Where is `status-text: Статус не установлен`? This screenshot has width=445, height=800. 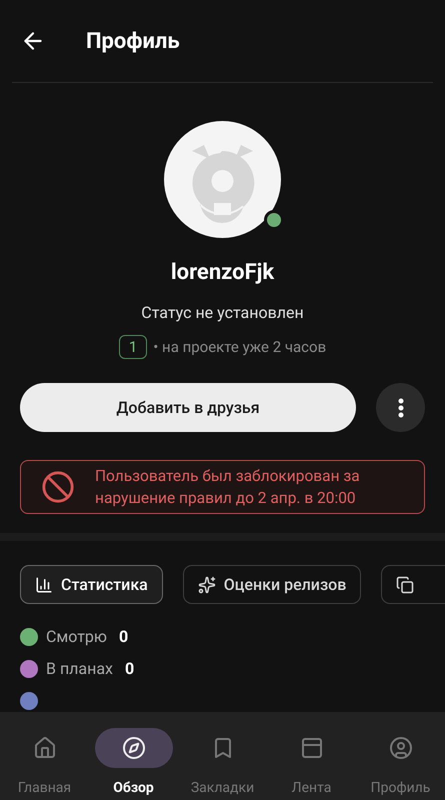 status-text: Статус не установлен is located at coordinates (222, 313).